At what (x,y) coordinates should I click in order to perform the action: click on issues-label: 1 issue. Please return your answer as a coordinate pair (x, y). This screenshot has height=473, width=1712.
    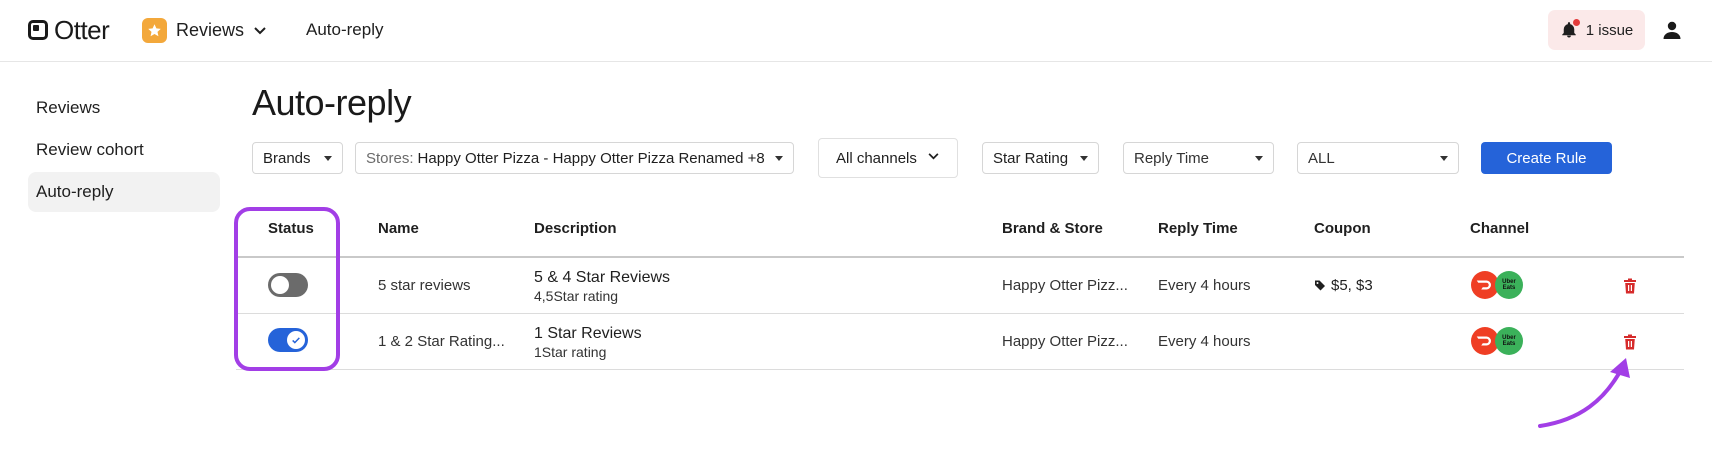
    Looking at the image, I should click on (1609, 30).